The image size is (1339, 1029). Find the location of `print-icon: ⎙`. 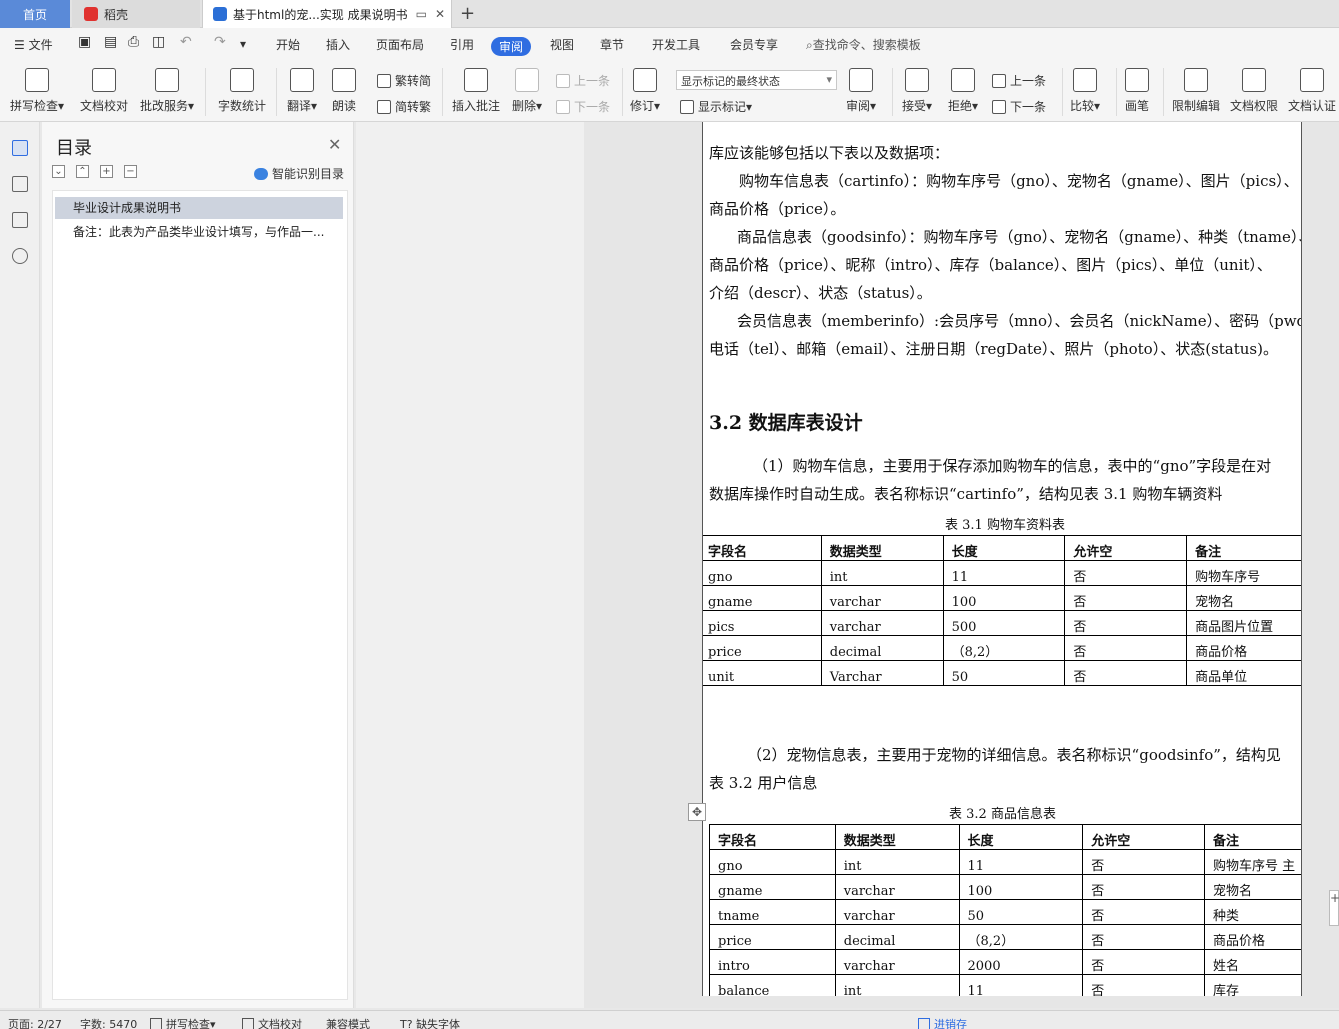

print-icon: ⎙ is located at coordinates (133, 42).